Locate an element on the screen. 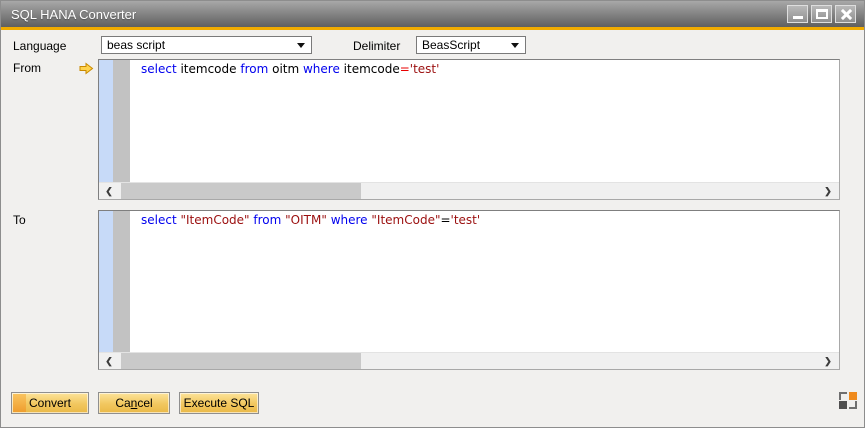 This screenshot has width=865, height=428. cancel-button: Cancel is located at coordinates (134, 403).